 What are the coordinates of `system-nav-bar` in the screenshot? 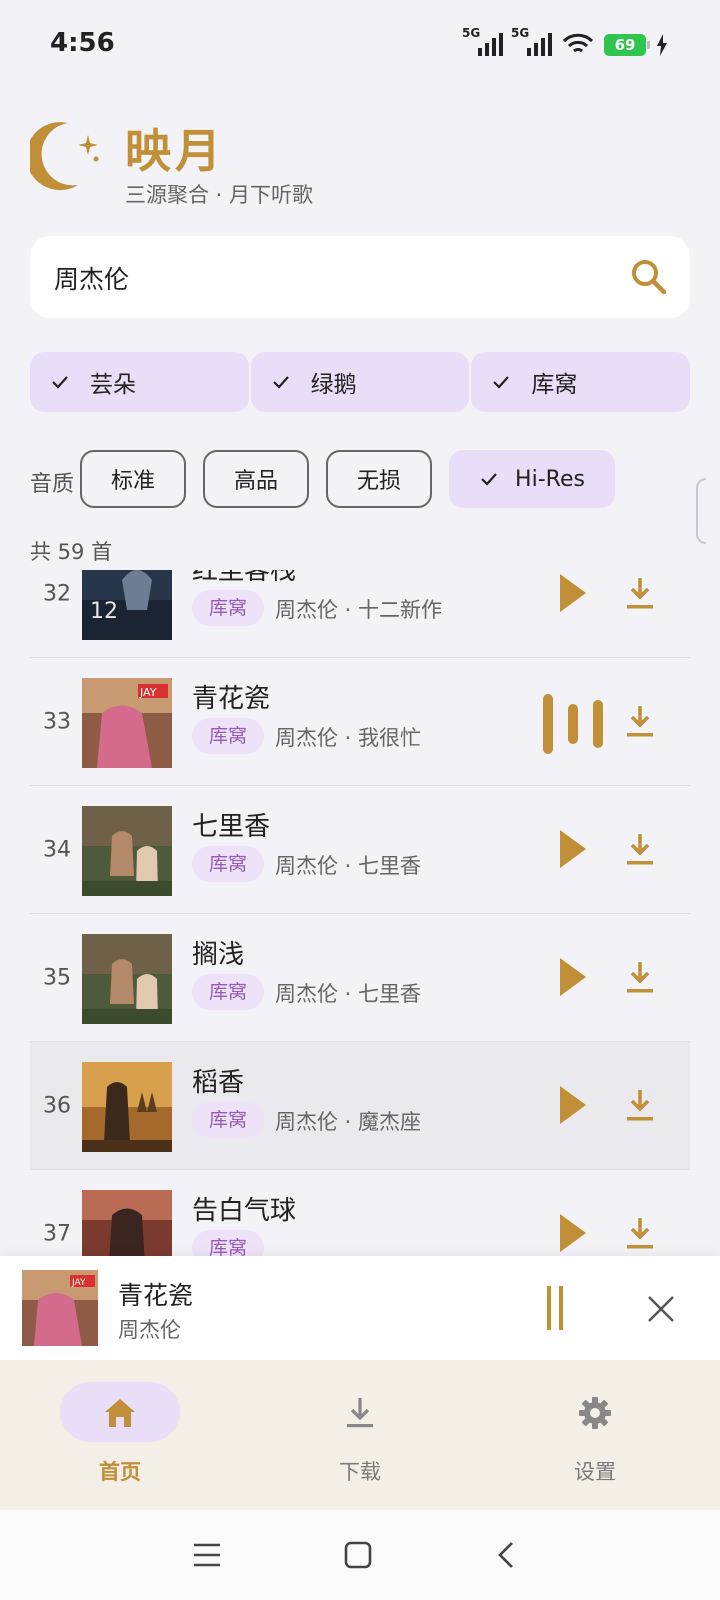 It's located at (360, 1555).